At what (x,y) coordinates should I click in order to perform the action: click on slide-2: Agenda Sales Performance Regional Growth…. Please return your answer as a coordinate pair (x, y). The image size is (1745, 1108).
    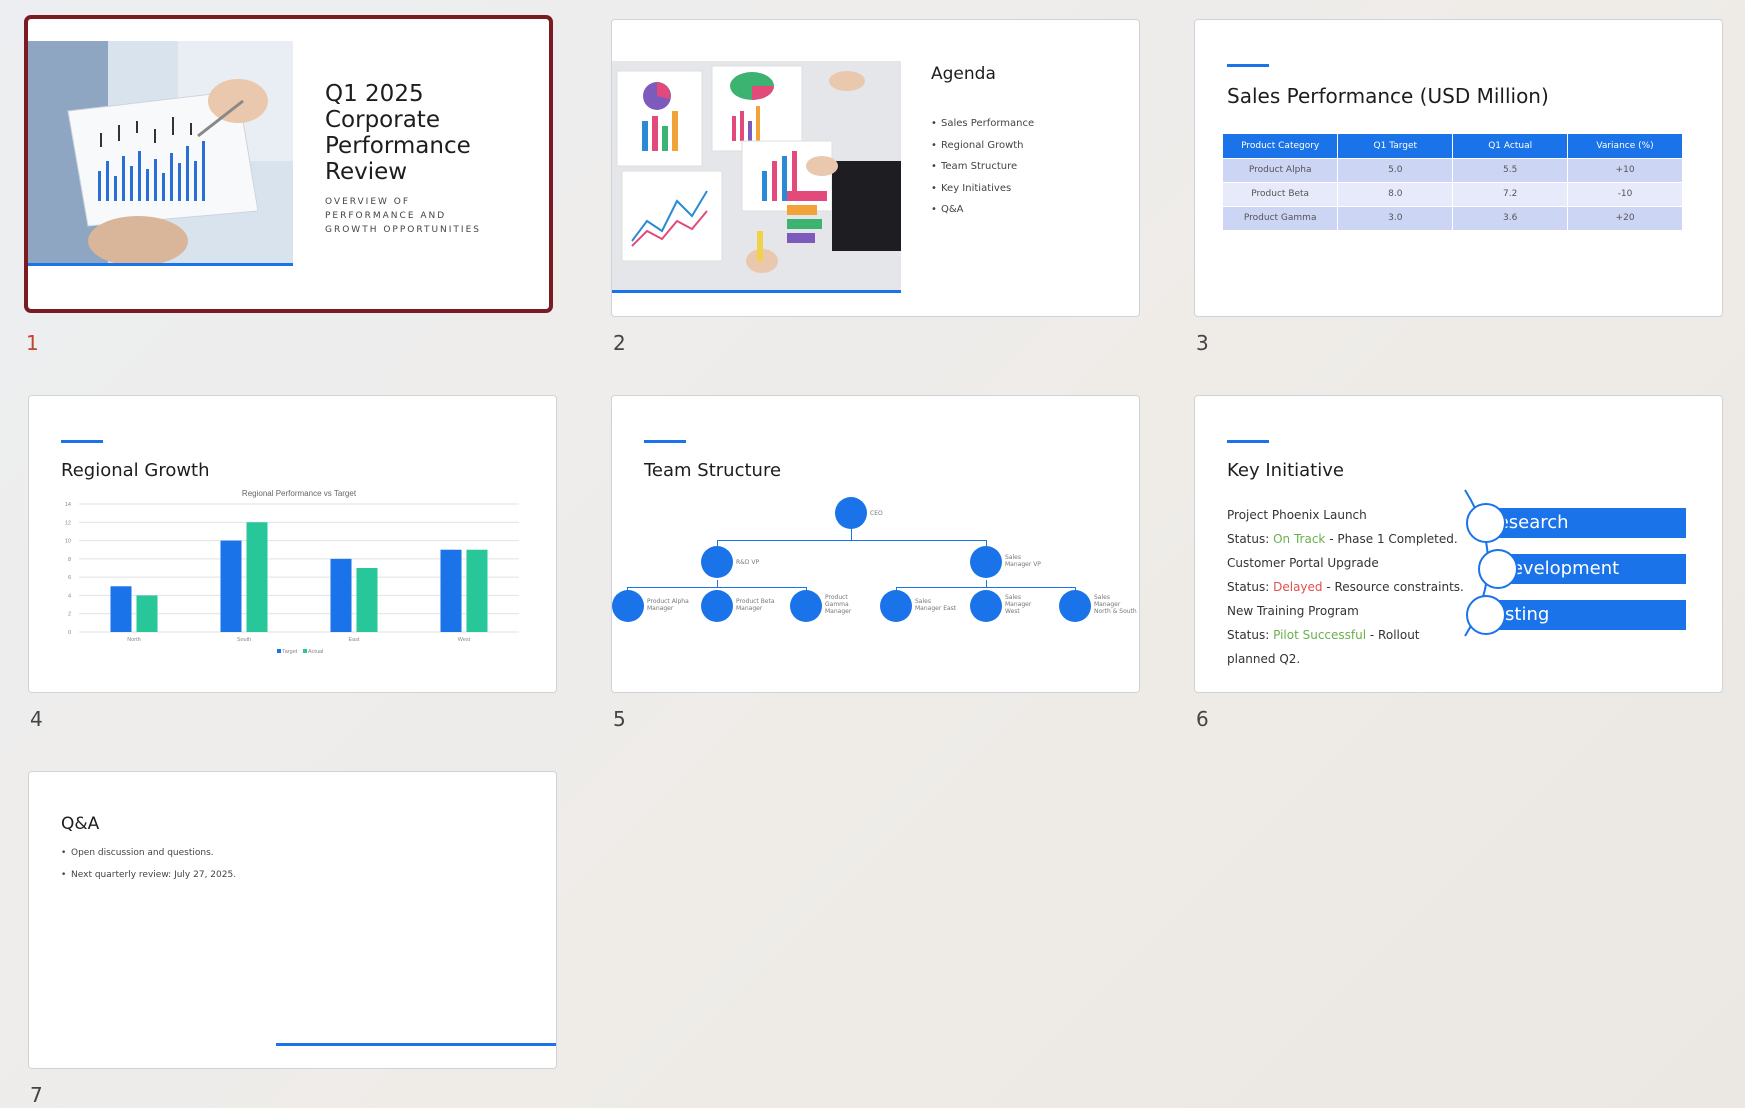
    Looking at the image, I should click on (875, 168).